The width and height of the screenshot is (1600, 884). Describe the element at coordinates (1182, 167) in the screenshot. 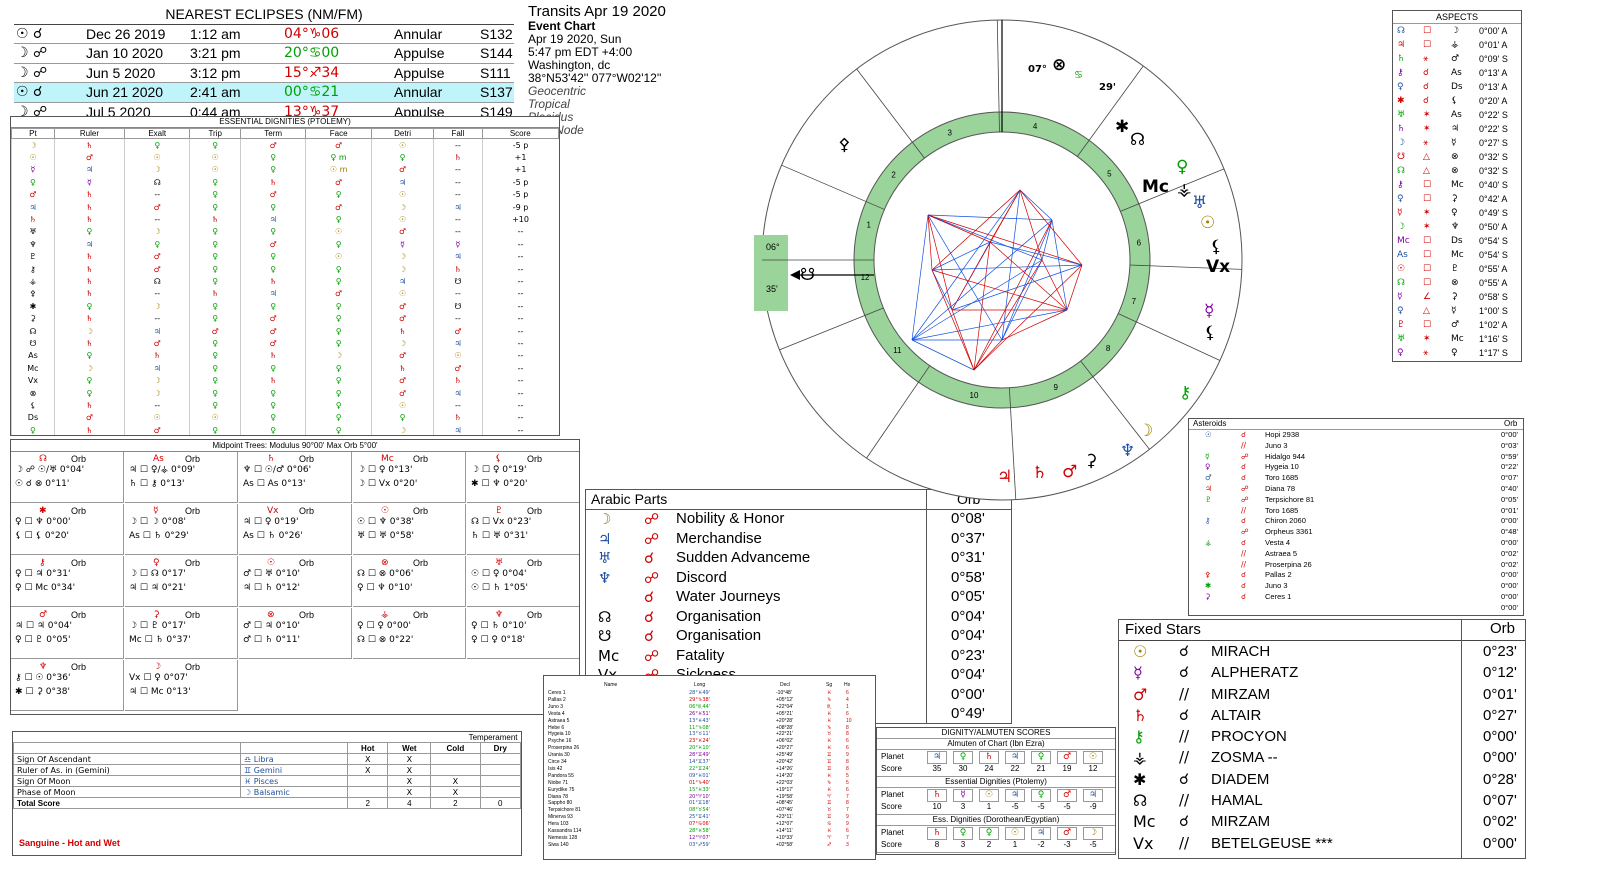

I see `wheel-label: ♀` at that location.